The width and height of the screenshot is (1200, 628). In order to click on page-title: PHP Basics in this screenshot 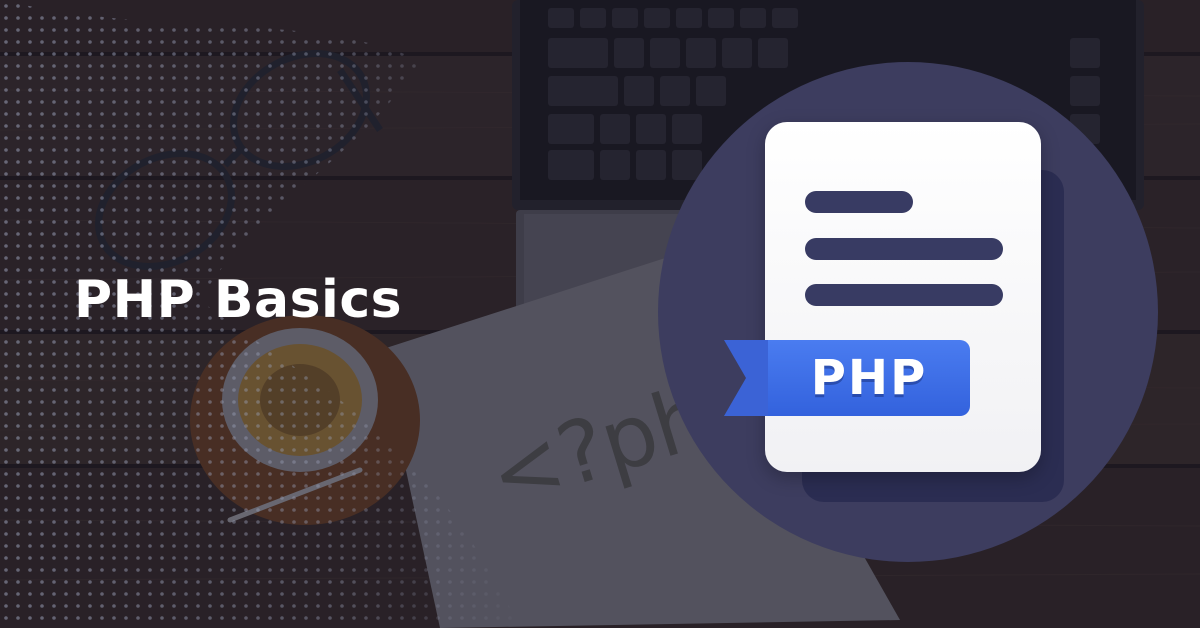, I will do `click(238, 300)`.